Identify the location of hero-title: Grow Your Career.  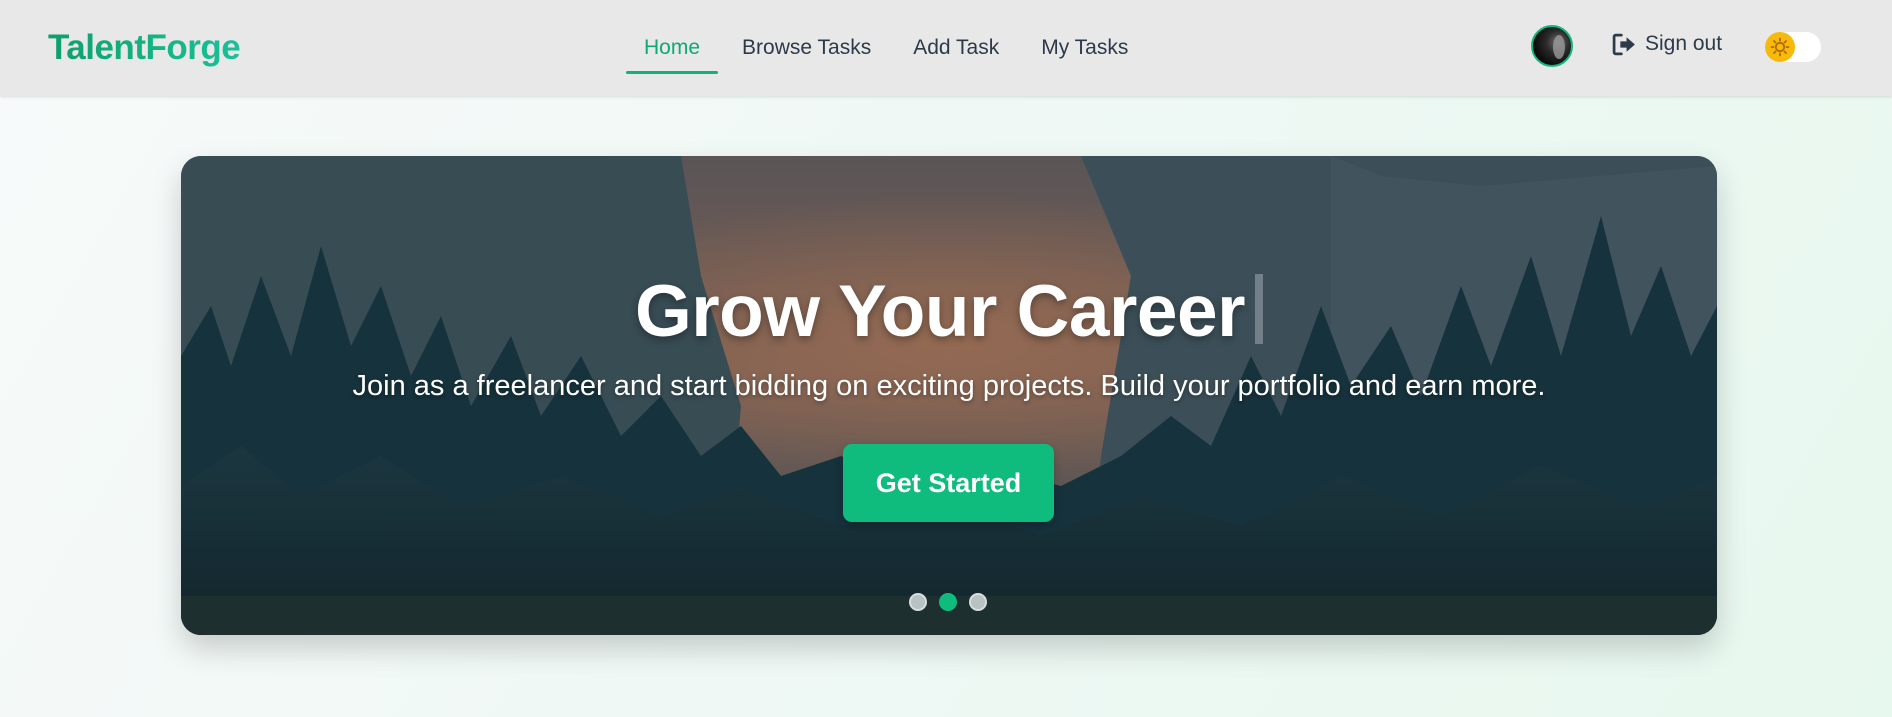
(949, 311).